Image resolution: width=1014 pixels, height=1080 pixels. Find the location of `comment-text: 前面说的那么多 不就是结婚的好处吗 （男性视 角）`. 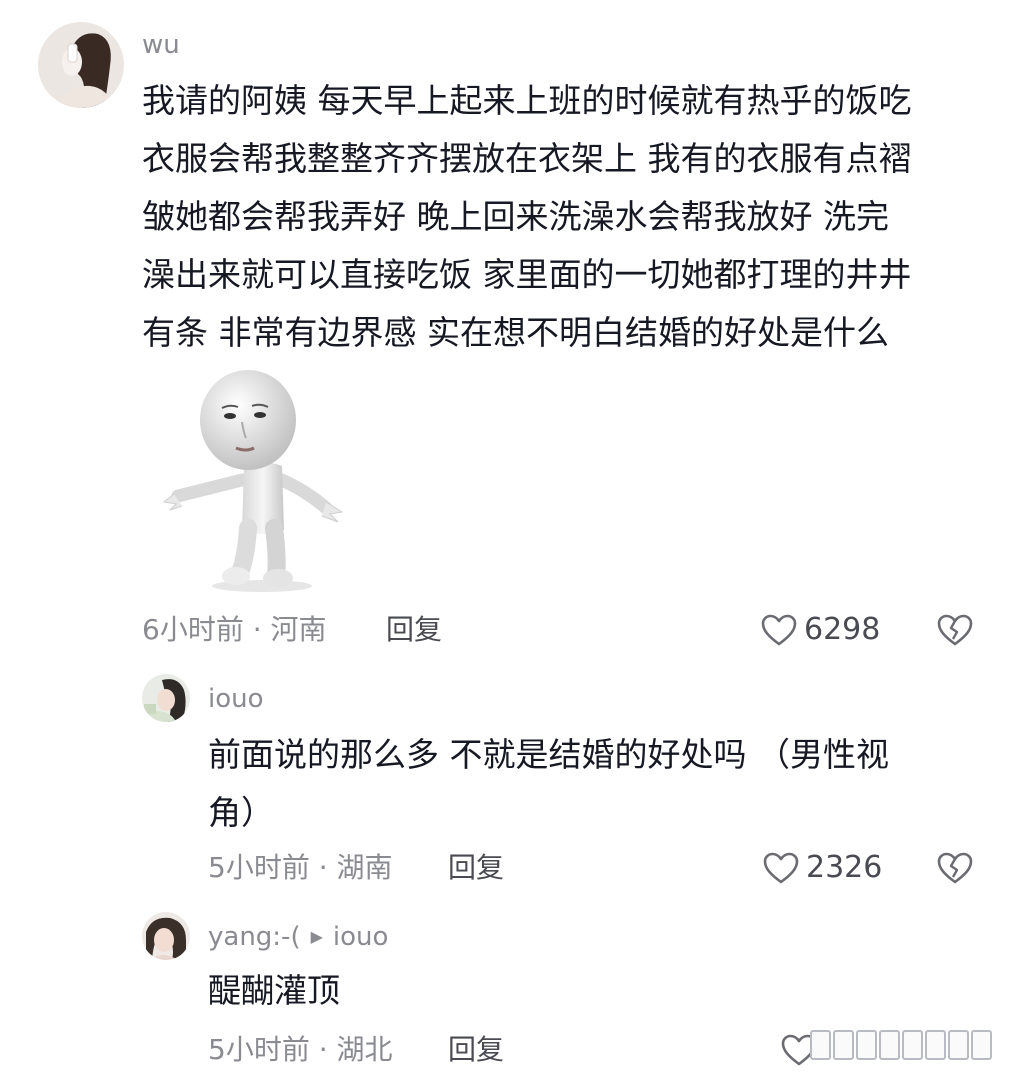

comment-text: 前面说的那么多 不就是结婚的好处吗 （男性视 角） is located at coordinates (548, 784).